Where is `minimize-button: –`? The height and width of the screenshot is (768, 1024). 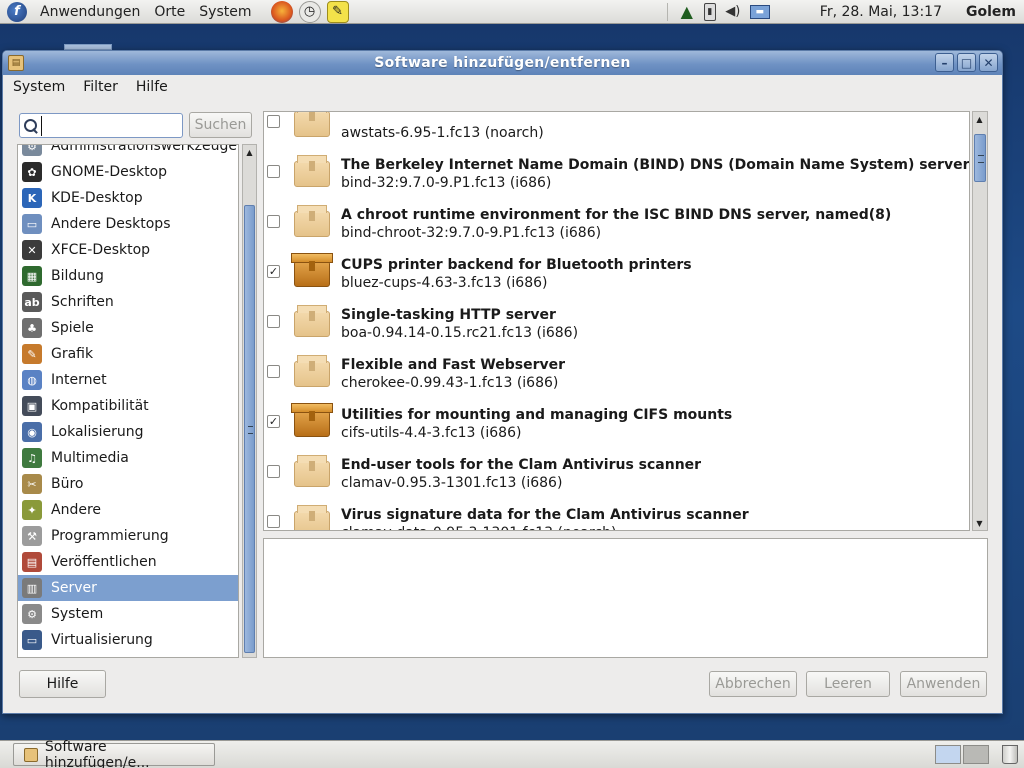 minimize-button: – is located at coordinates (944, 62).